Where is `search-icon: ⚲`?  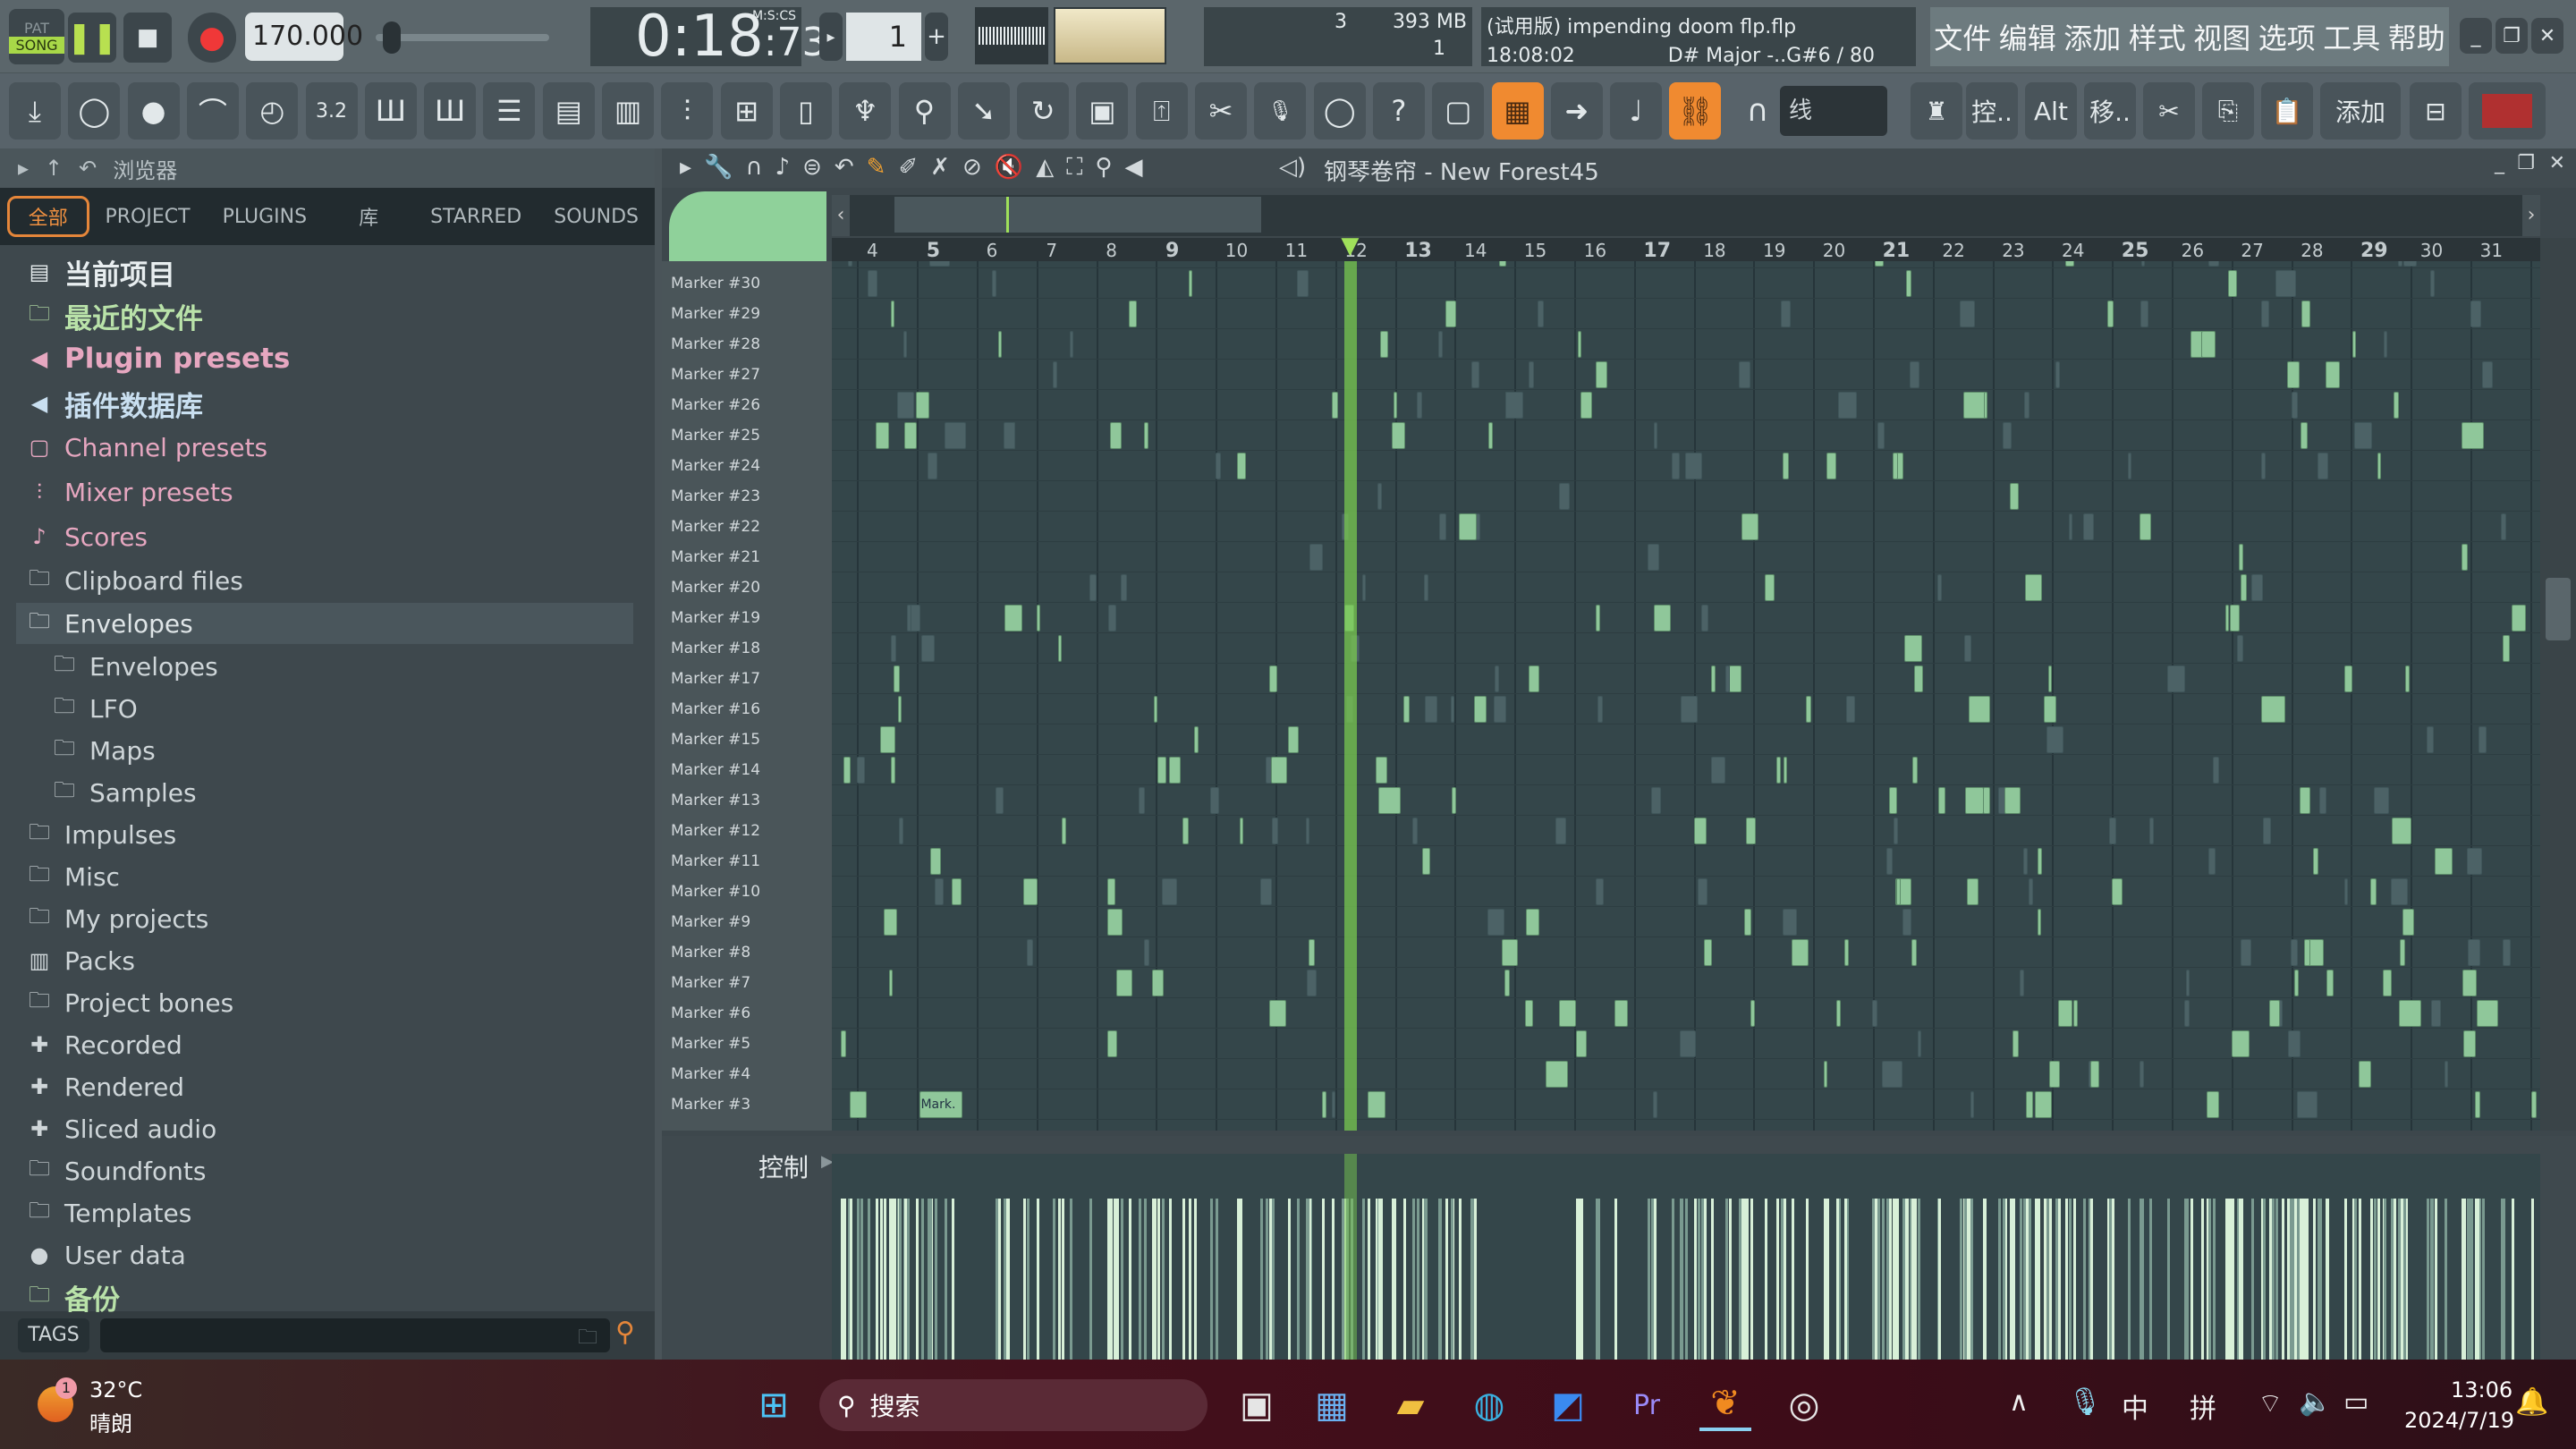
search-icon: ⚲ is located at coordinates (625, 1332).